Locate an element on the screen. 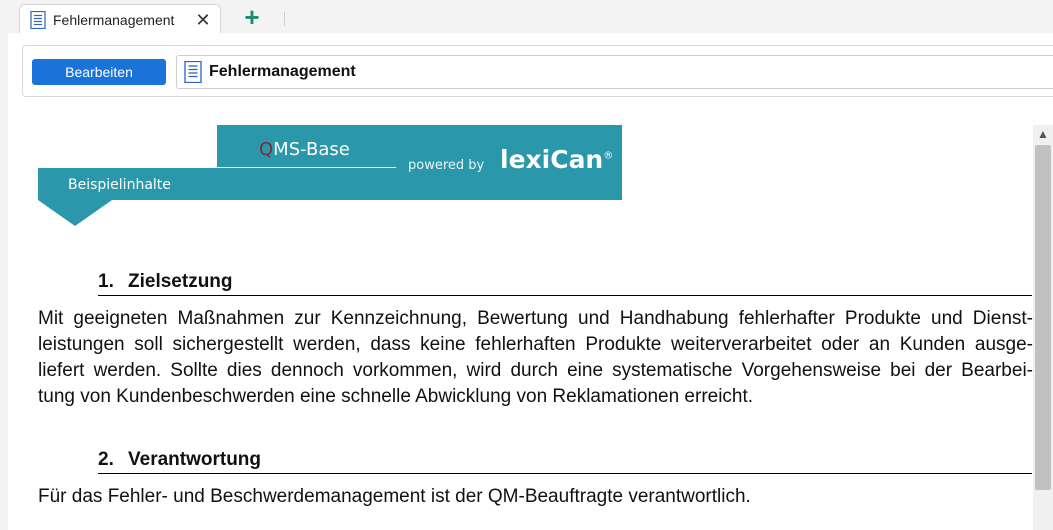 This screenshot has height=530, width=1053. tab-divider is located at coordinates (284, 19).